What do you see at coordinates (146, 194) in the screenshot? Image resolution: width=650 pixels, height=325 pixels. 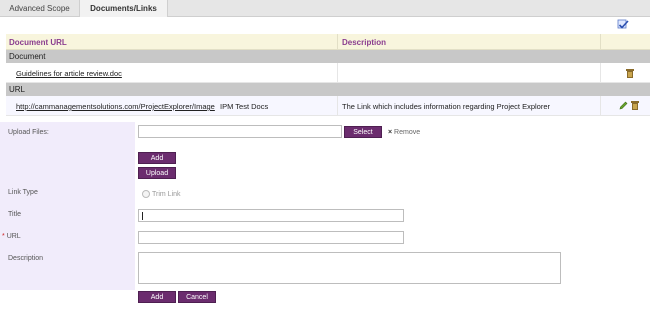 I see `trim-link-radio` at bounding box center [146, 194].